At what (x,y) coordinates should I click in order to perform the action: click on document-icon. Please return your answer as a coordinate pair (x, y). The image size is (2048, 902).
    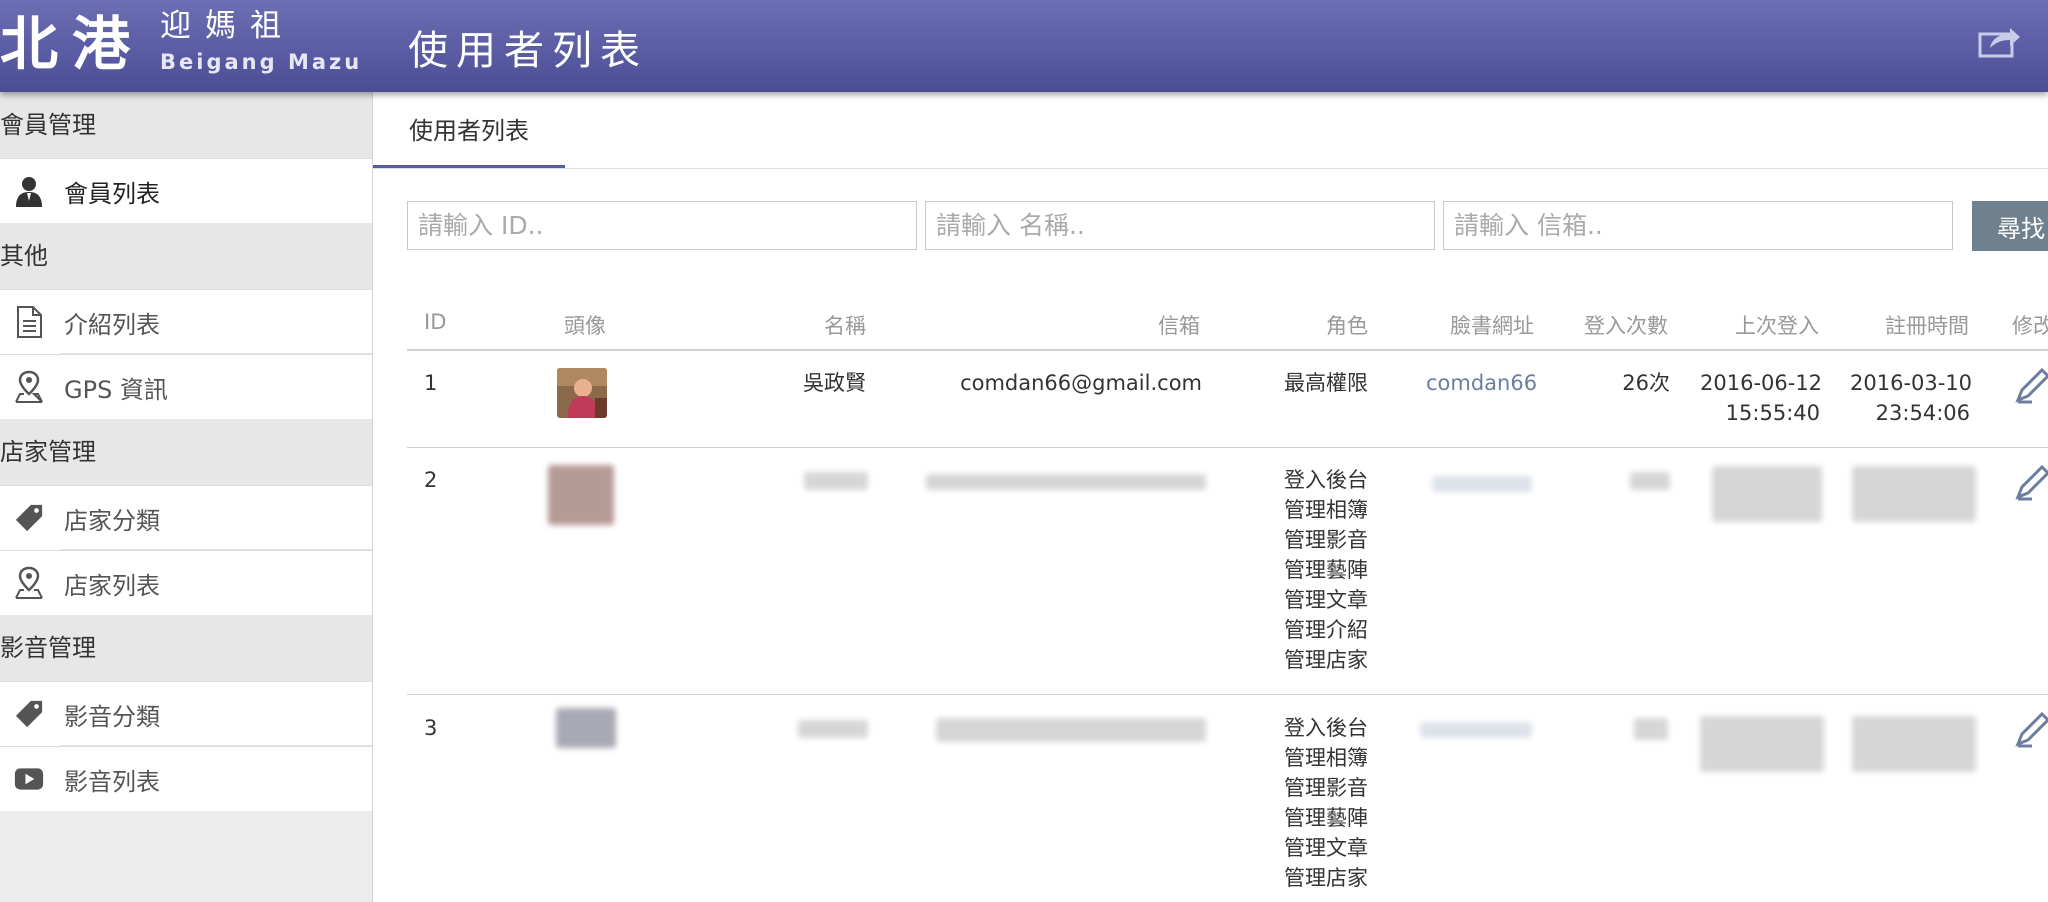
    Looking at the image, I should click on (29, 322).